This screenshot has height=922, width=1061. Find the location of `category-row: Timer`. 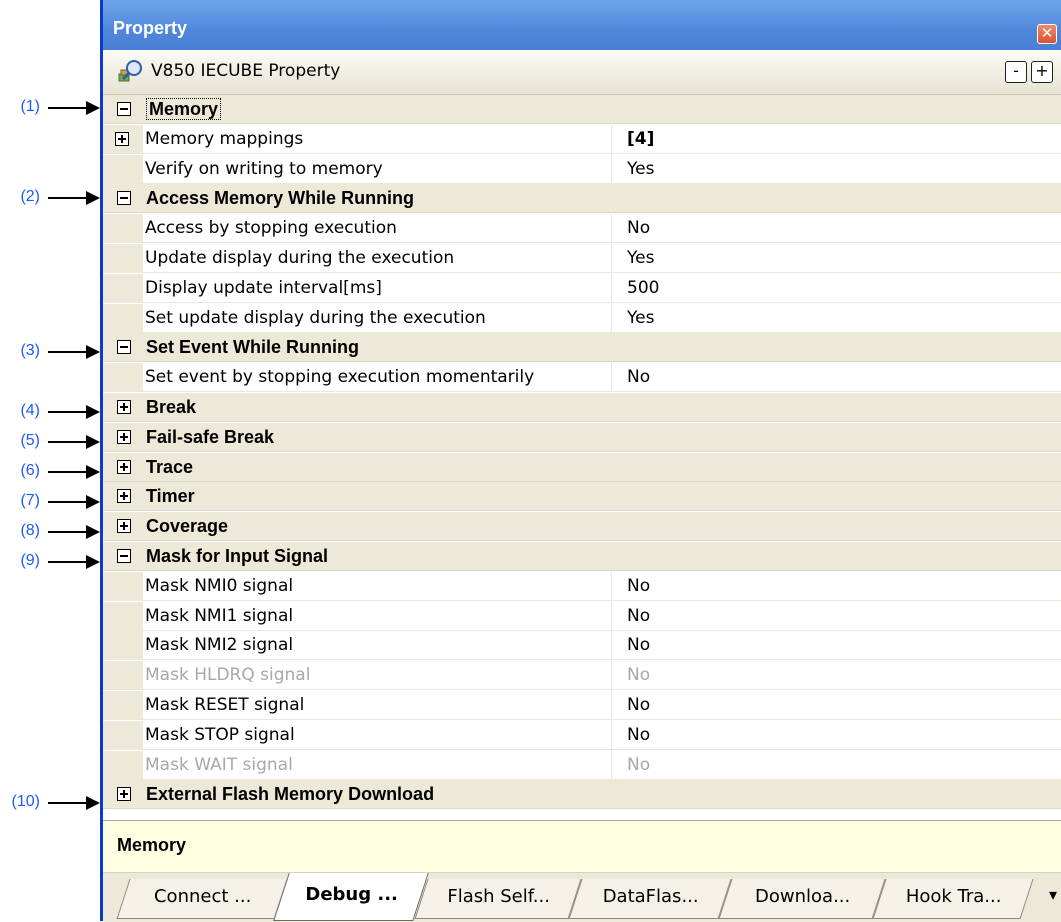

category-row: Timer is located at coordinates (582, 496).